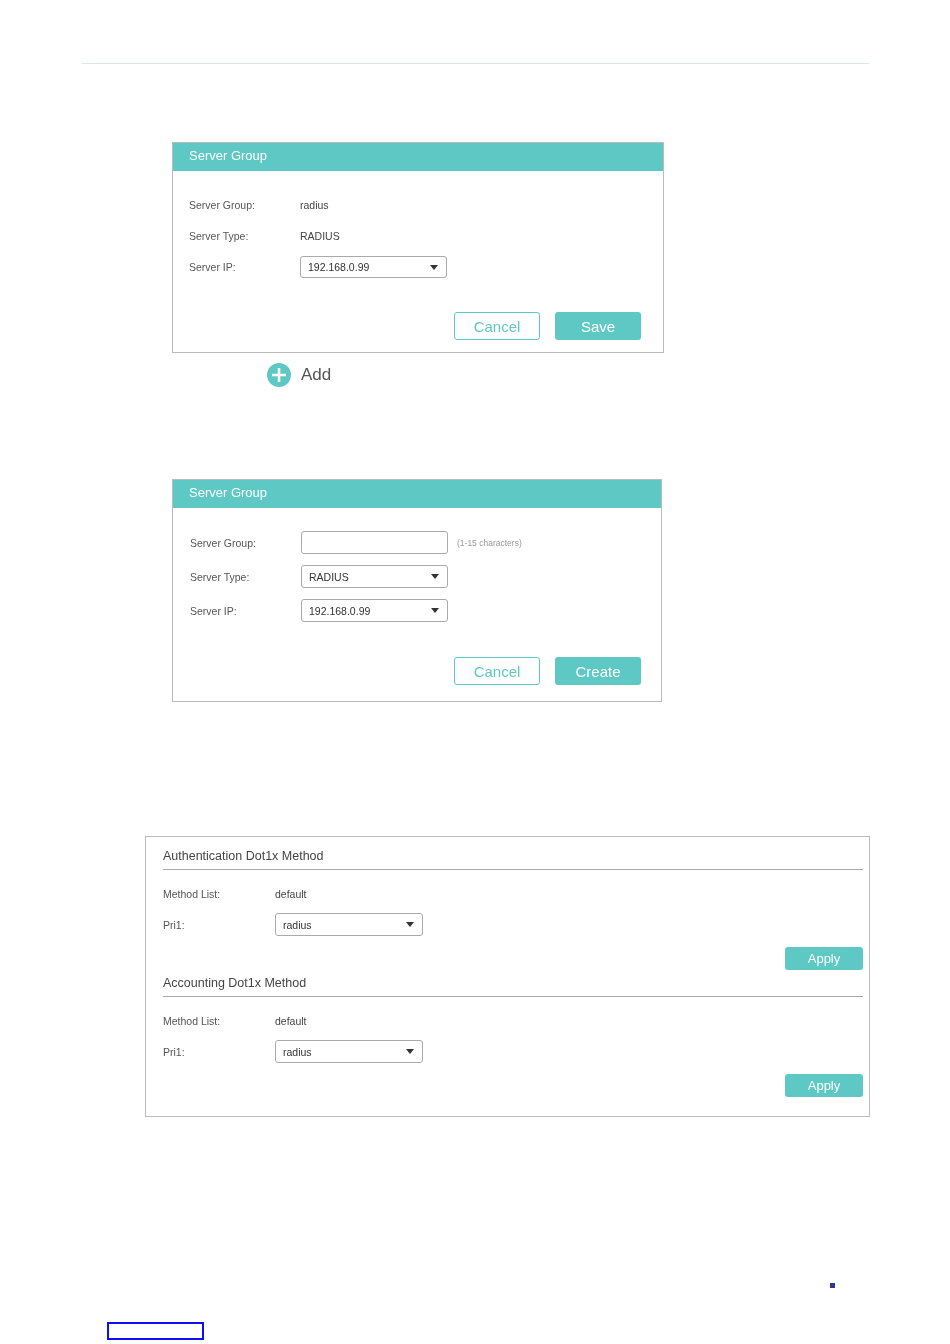 Image resolution: width=950 pixels, height=1344 pixels. What do you see at coordinates (374, 542) in the screenshot?
I see `input-field` at bounding box center [374, 542].